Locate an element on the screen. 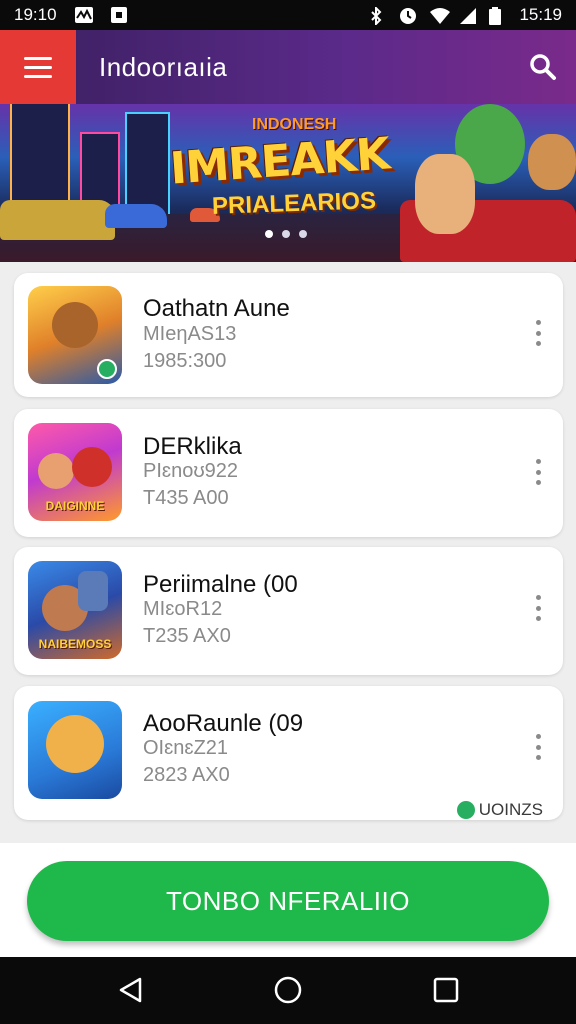  thumbnail-caption: DAIGINNE is located at coordinates (75, 506).